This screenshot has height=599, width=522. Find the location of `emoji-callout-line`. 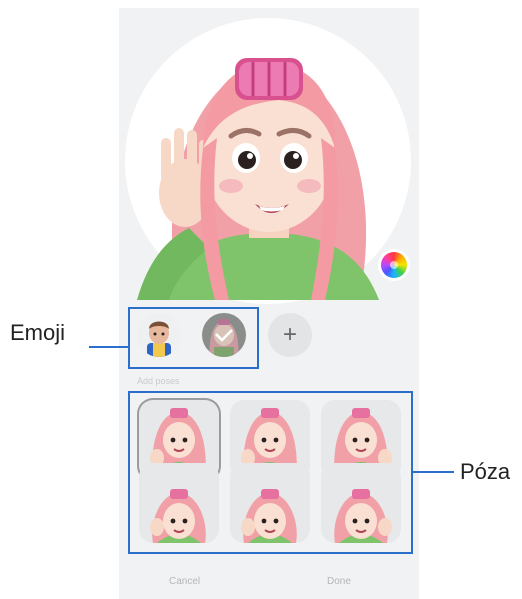

emoji-callout-line is located at coordinates (108, 347).